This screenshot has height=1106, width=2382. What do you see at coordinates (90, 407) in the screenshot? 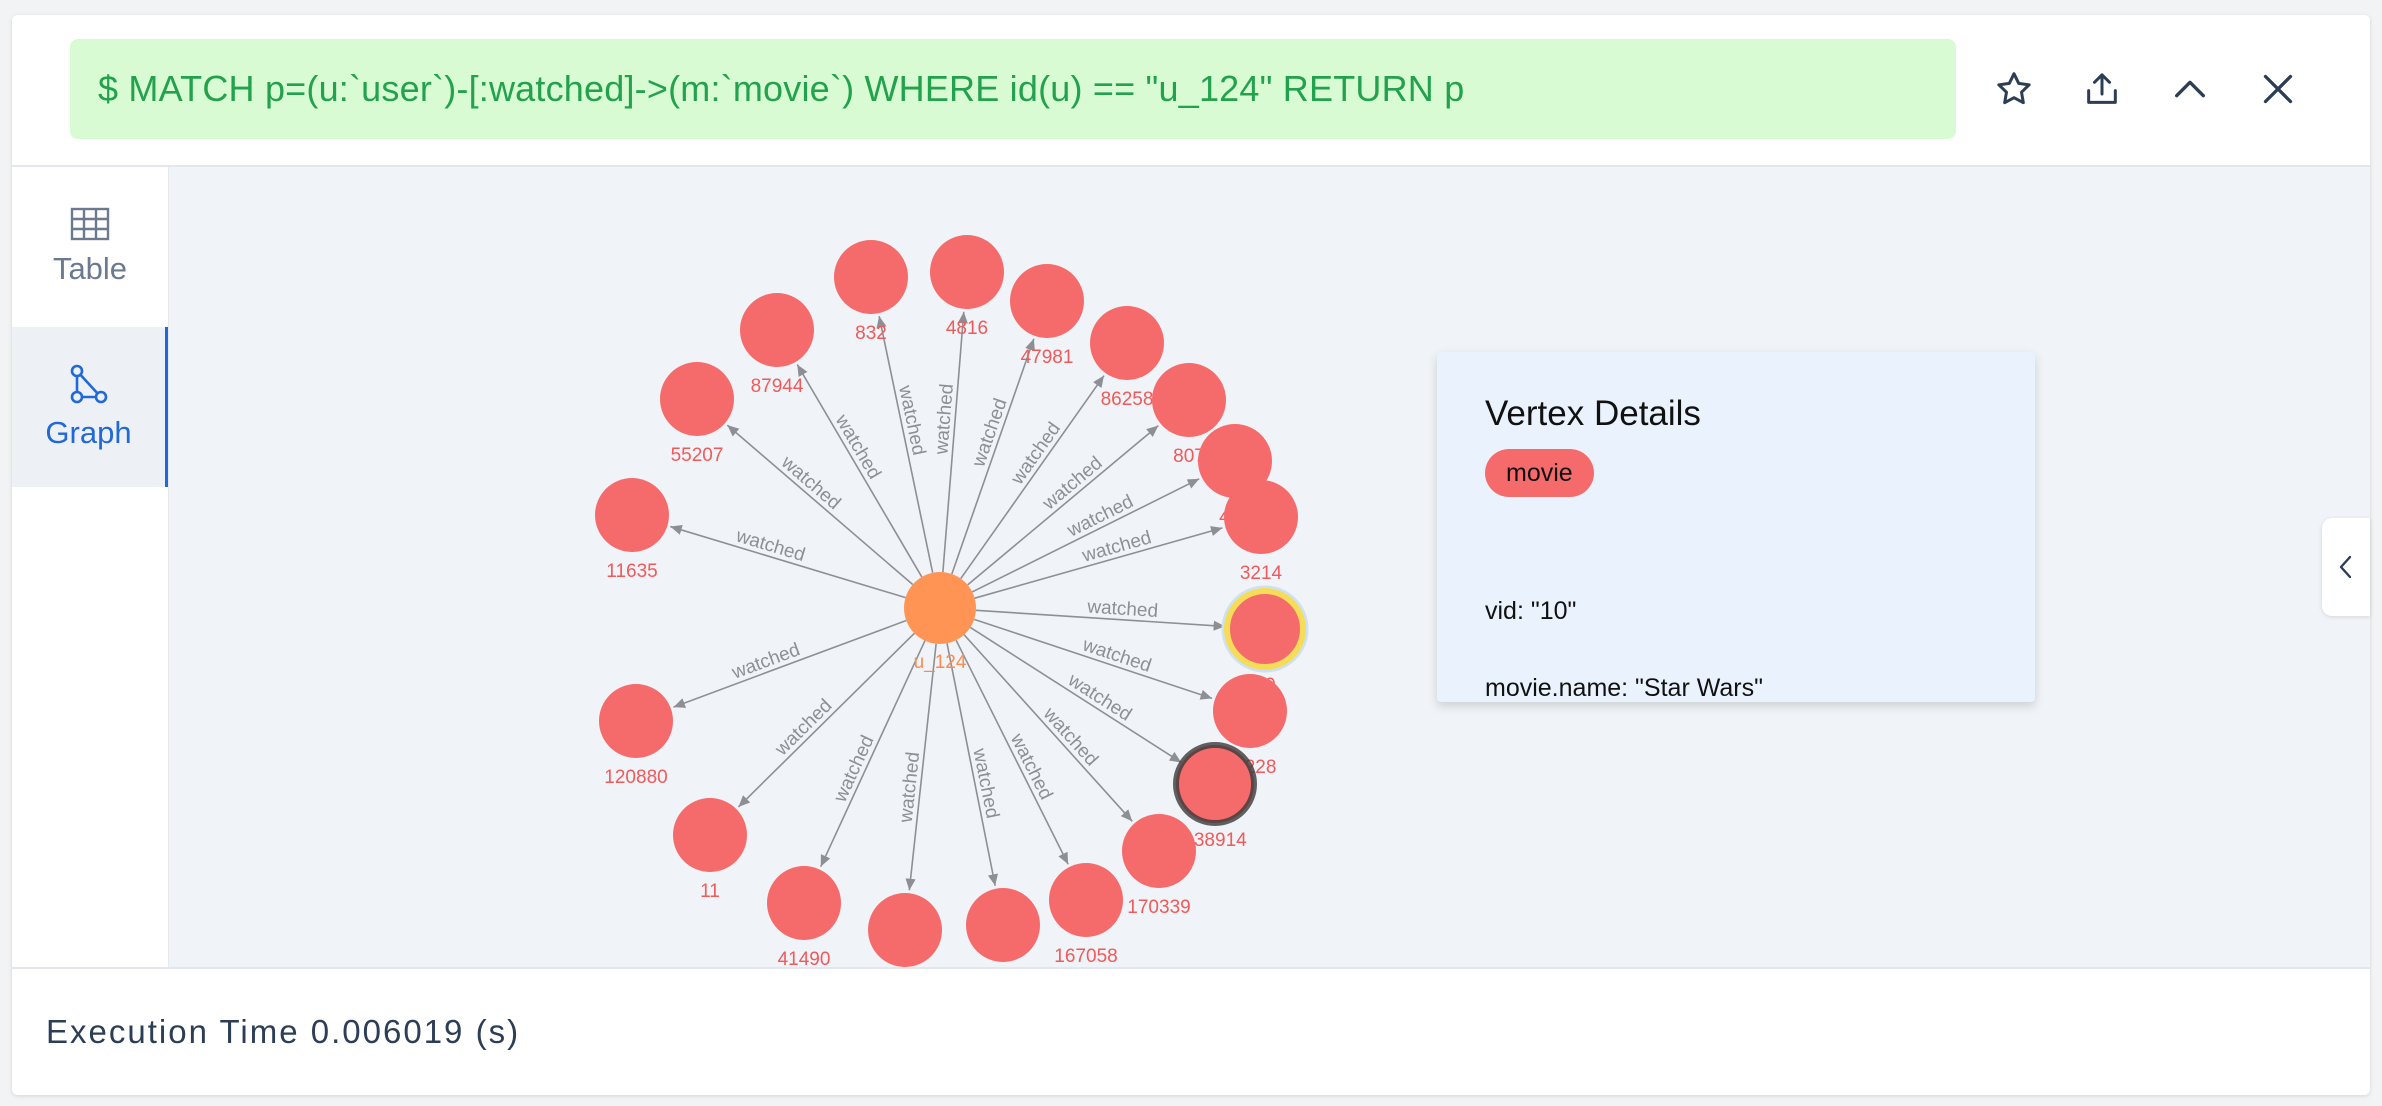
I see `tab-graph: Graph` at bounding box center [90, 407].